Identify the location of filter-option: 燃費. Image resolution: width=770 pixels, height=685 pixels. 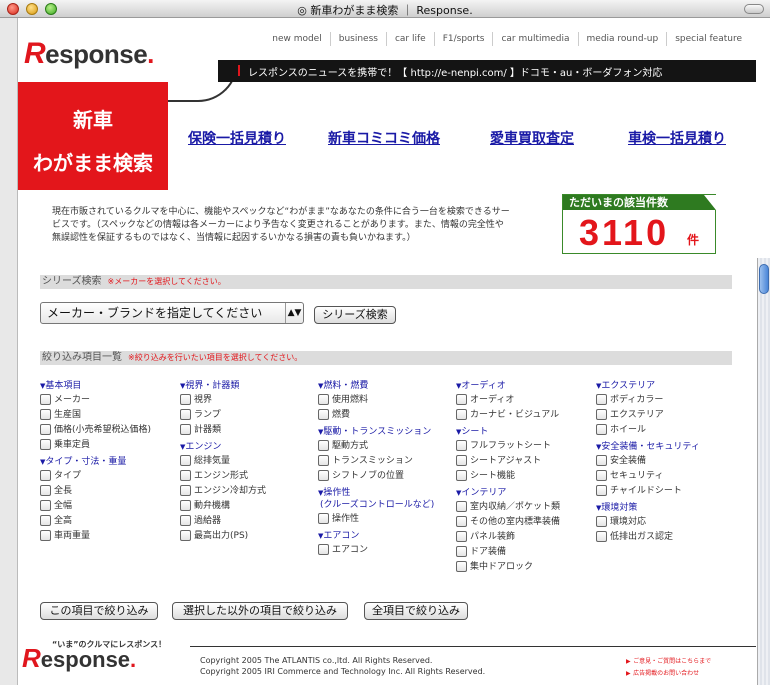
(376, 414).